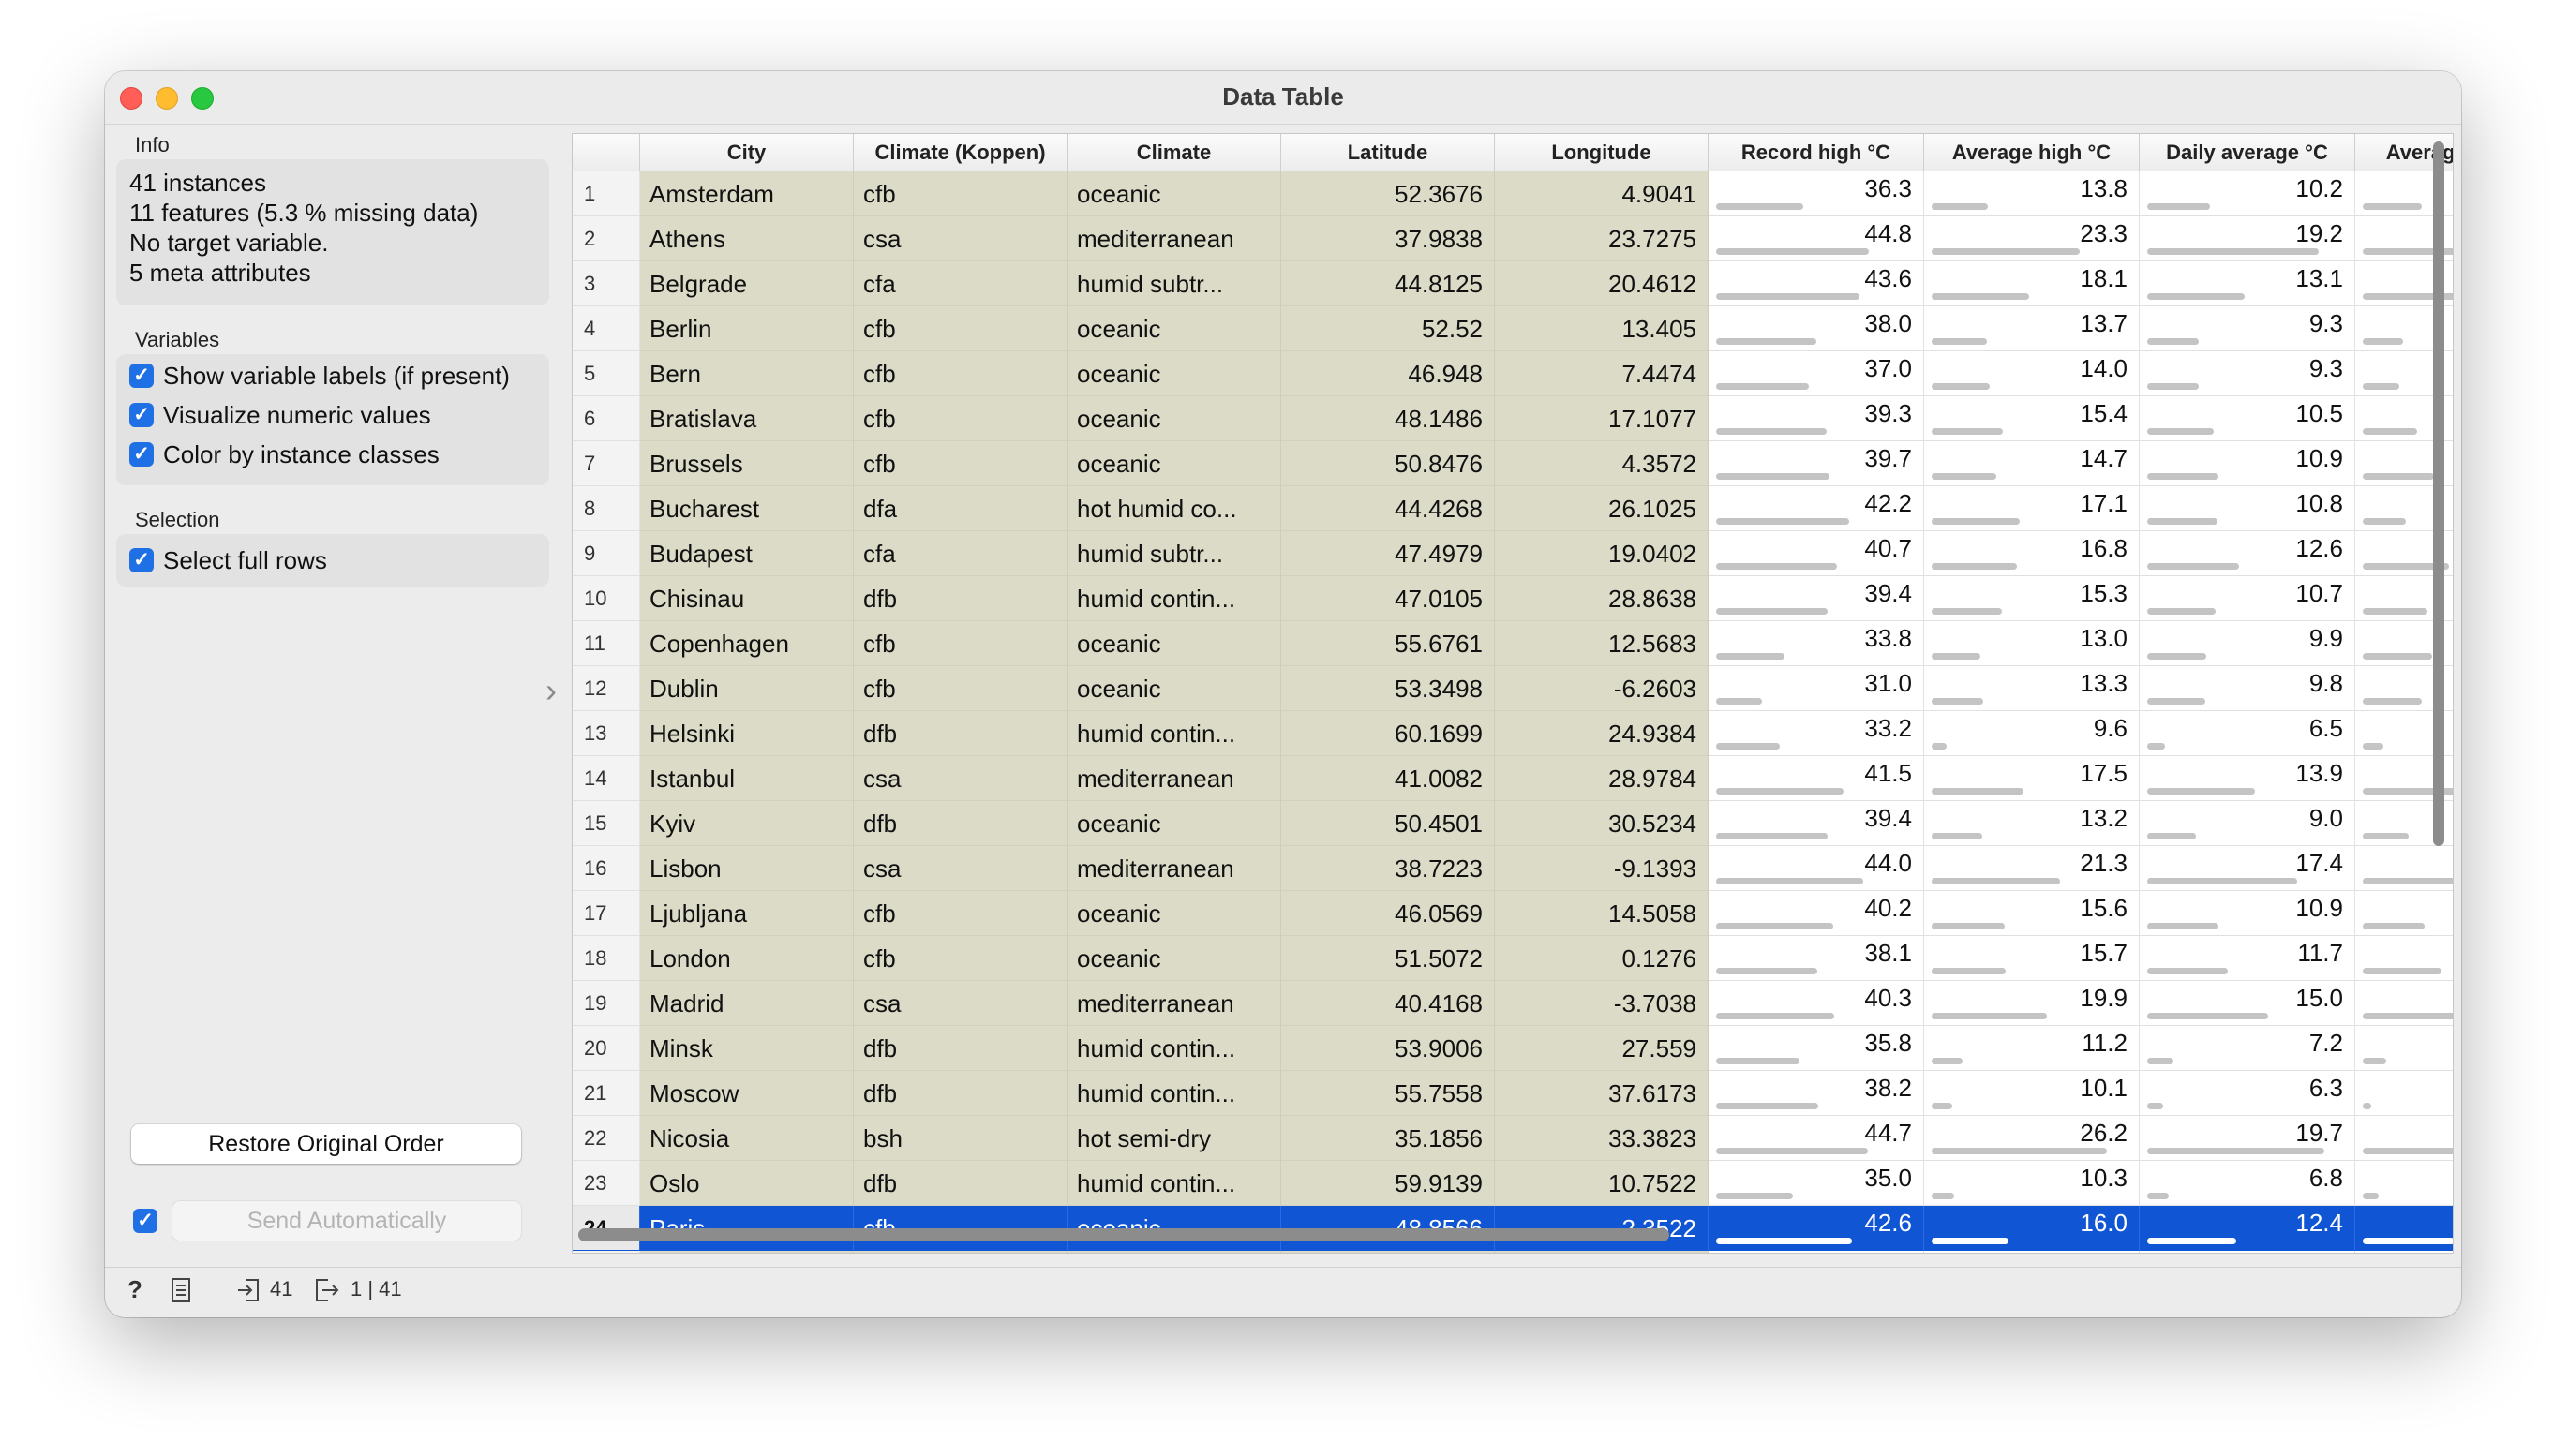  What do you see at coordinates (2032, 508) in the screenshot?
I see `table-cell: 17.1` at bounding box center [2032, 508].